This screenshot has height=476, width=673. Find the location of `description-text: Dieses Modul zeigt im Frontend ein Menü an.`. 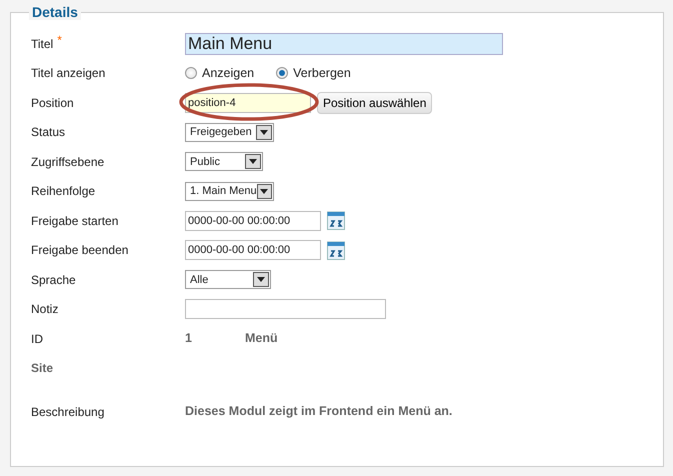

description-text: Dieses Modul zeigt im Frontend ein Menü an. is located at coordinates (318, 411).